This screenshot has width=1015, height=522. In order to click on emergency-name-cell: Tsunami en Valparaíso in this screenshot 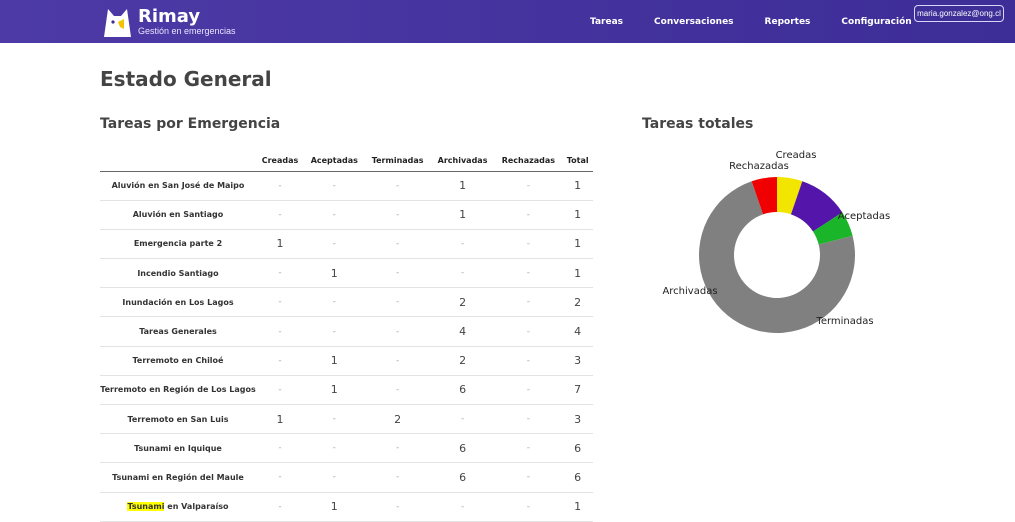, I will do `click(178, 507)`.